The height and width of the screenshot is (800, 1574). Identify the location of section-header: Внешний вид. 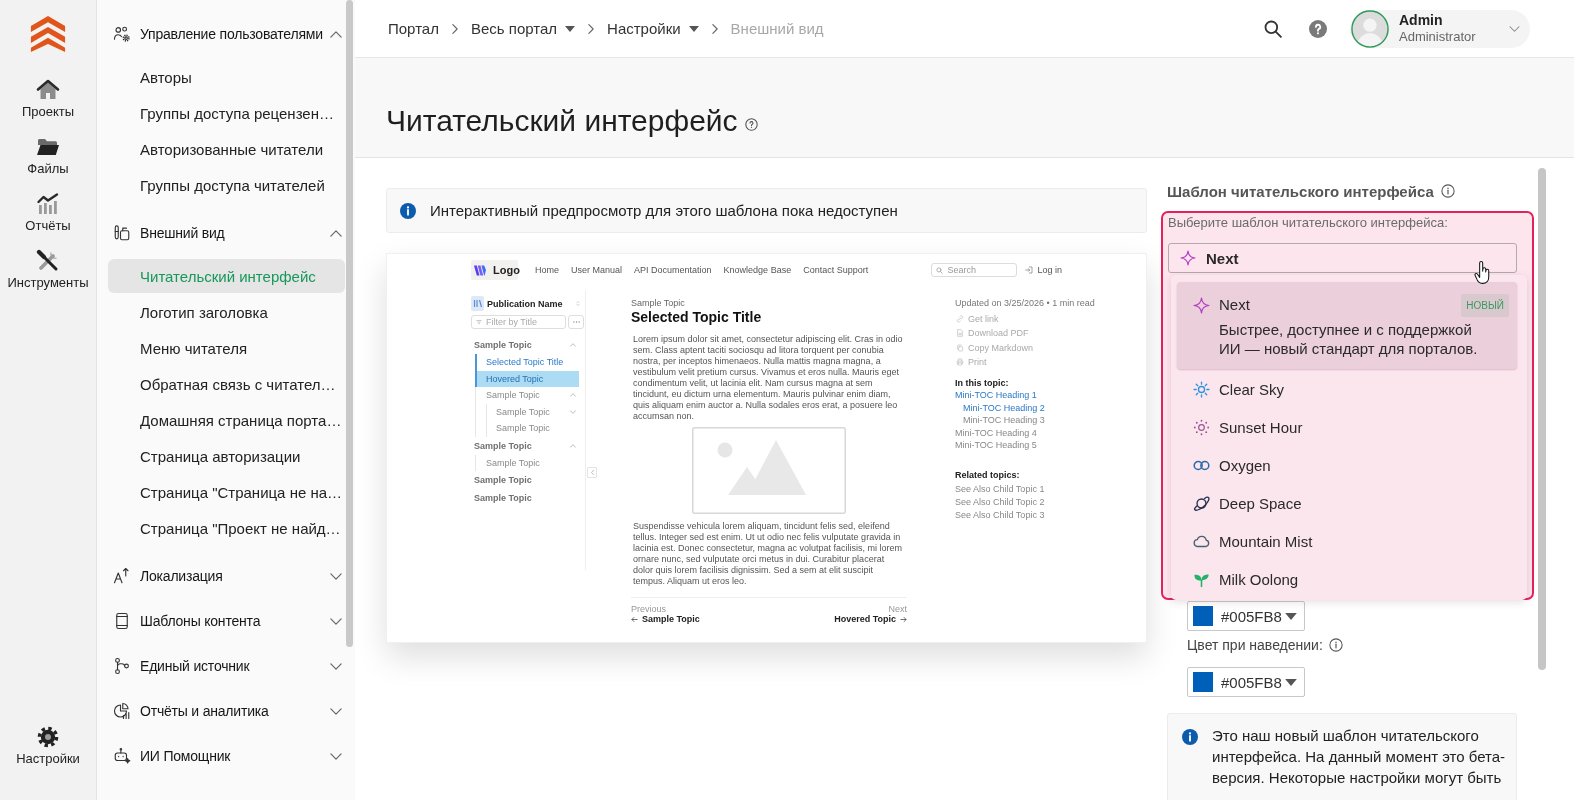
(226, 233).